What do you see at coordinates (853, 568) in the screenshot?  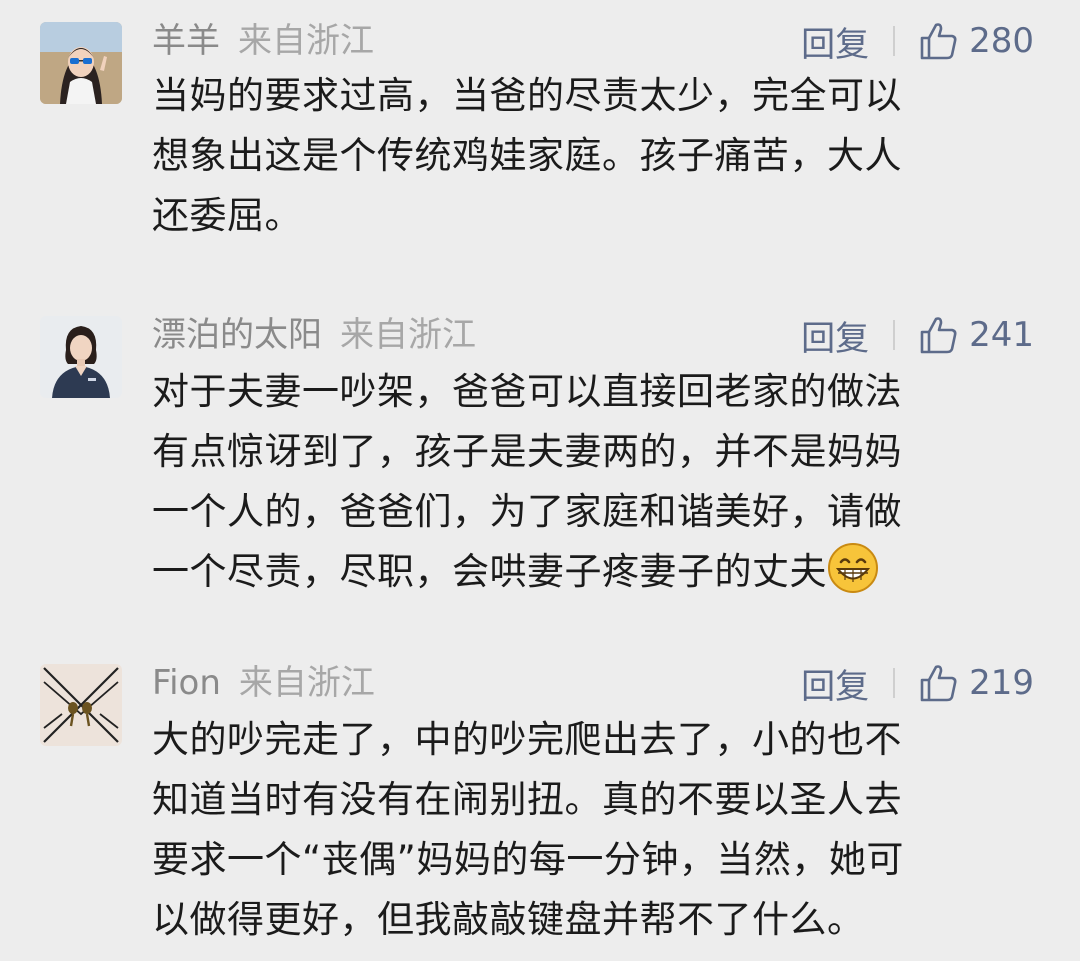 I see `grinning-face-emoji-icon` at bounding box center [853, 568].